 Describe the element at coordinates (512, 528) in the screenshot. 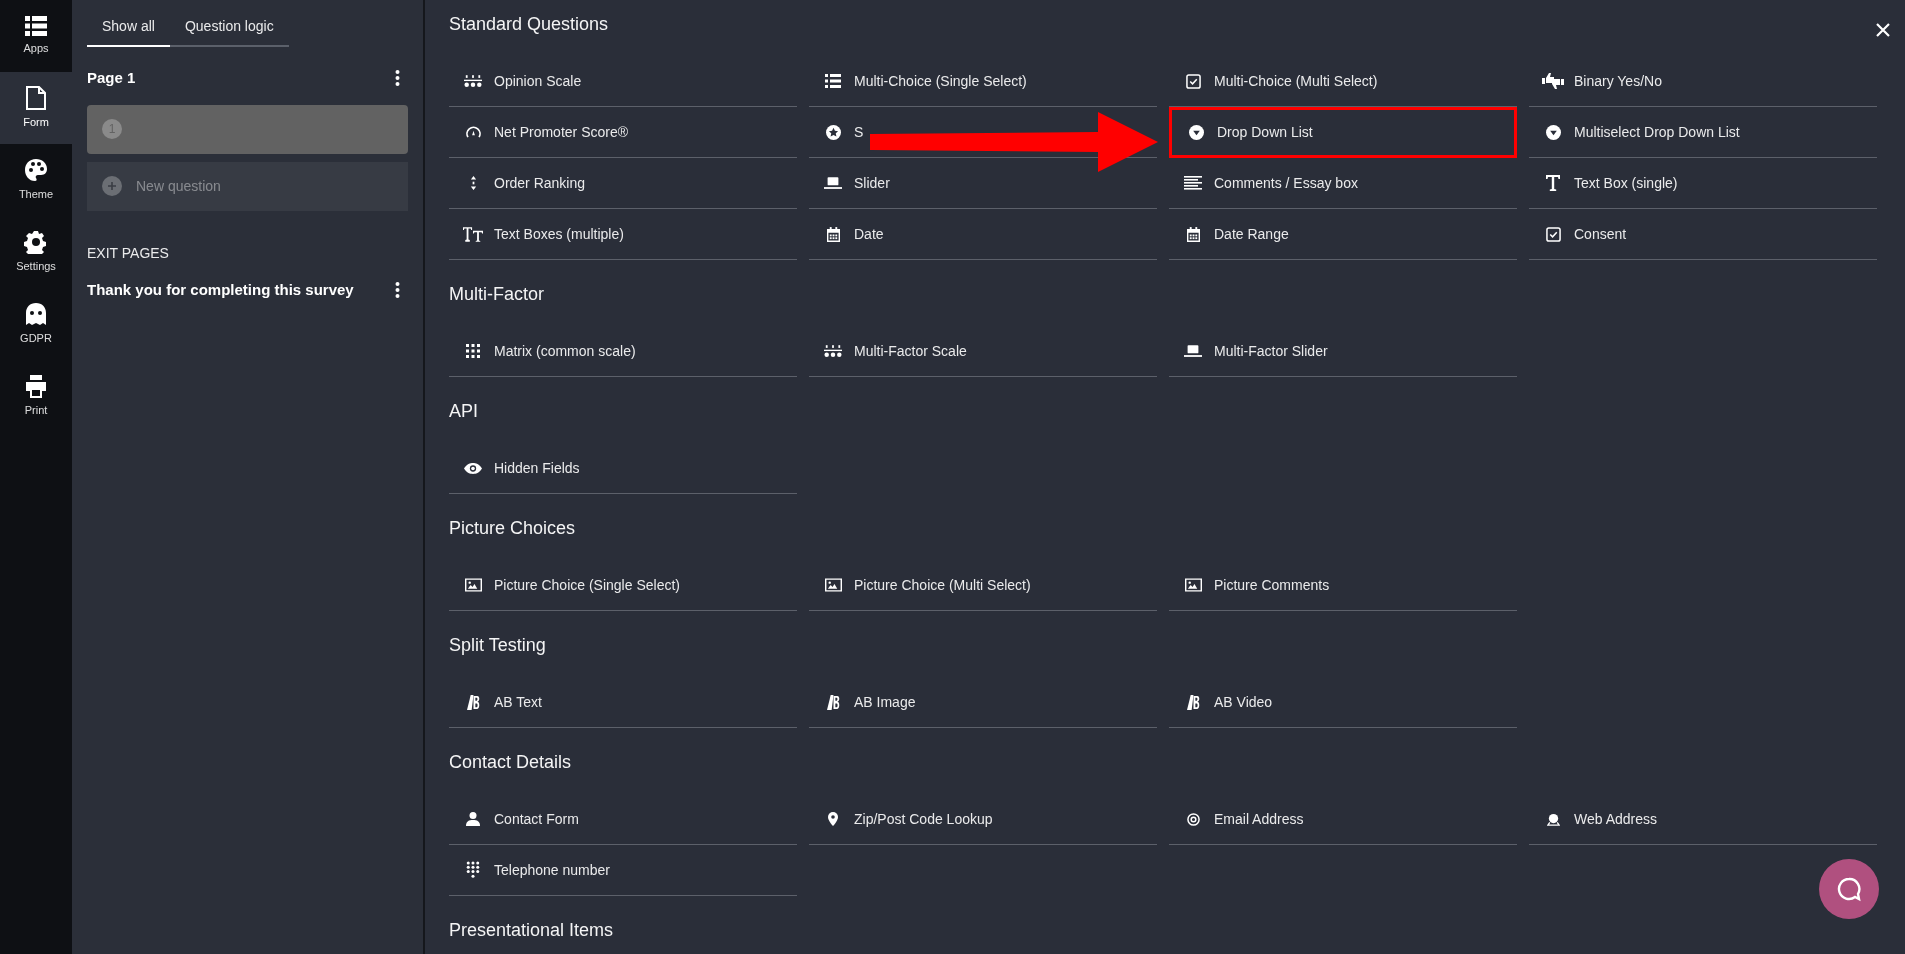

I see `section-heading: Picture Choices` at that location.